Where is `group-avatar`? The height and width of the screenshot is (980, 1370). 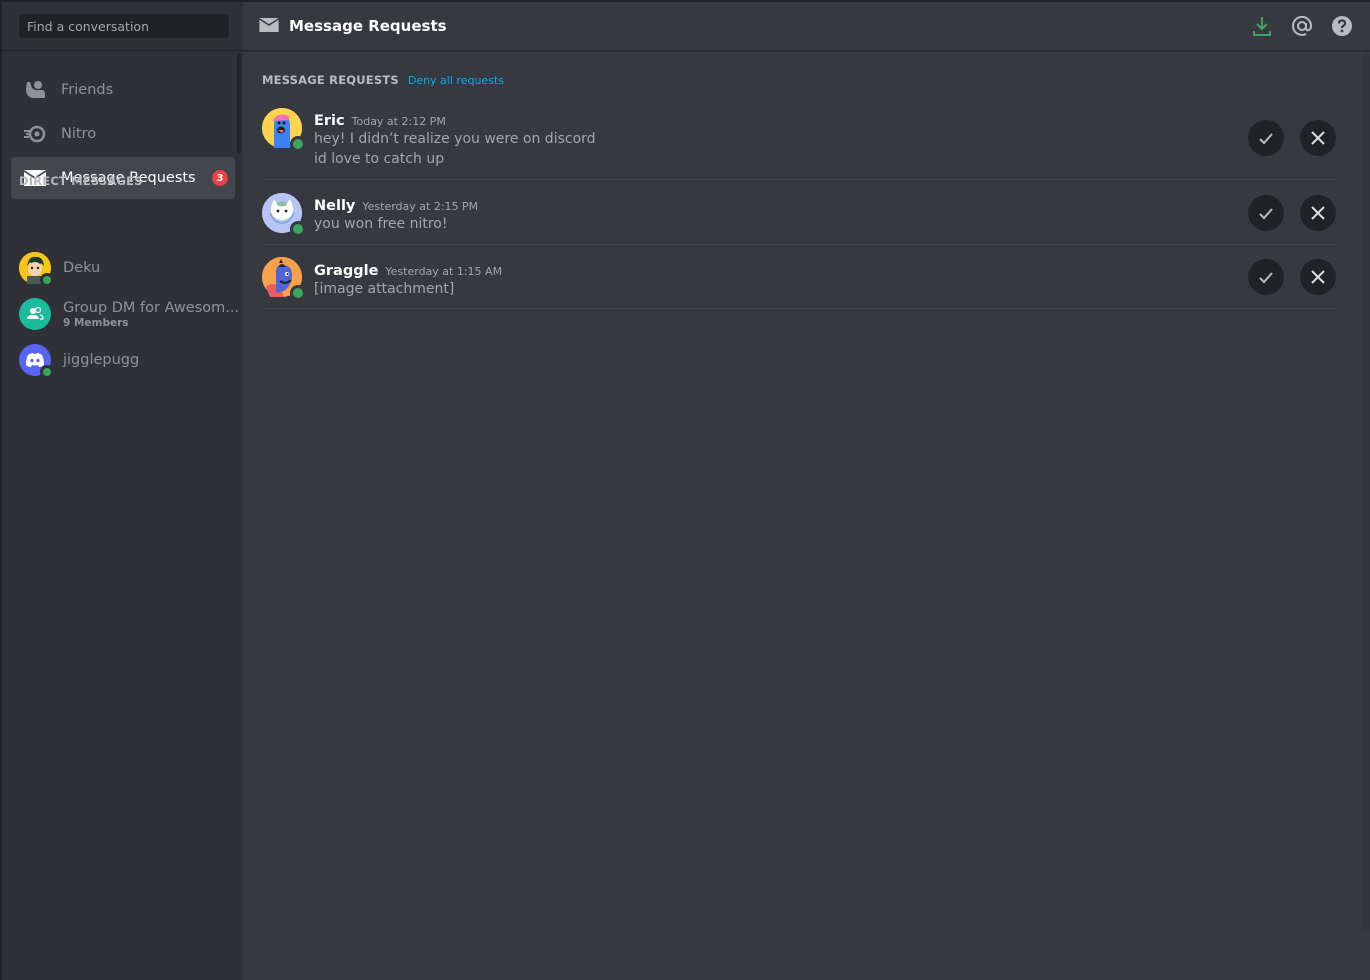 group-avatar is located at coordinates (35, 314).